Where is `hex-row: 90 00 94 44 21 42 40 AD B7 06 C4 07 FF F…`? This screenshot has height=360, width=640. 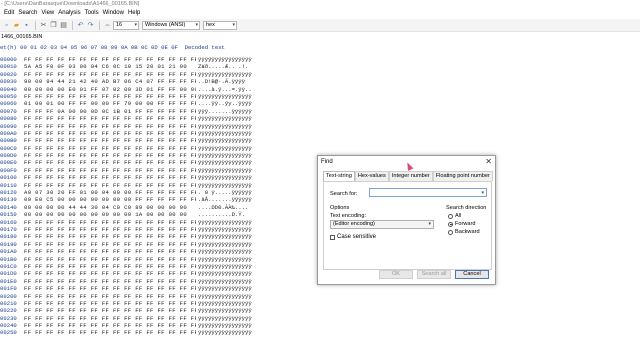 hex-row: 90 00 94 44 21 42 40 AD B7 06 C4 07 FF F… is located at coordinates (110, 81).